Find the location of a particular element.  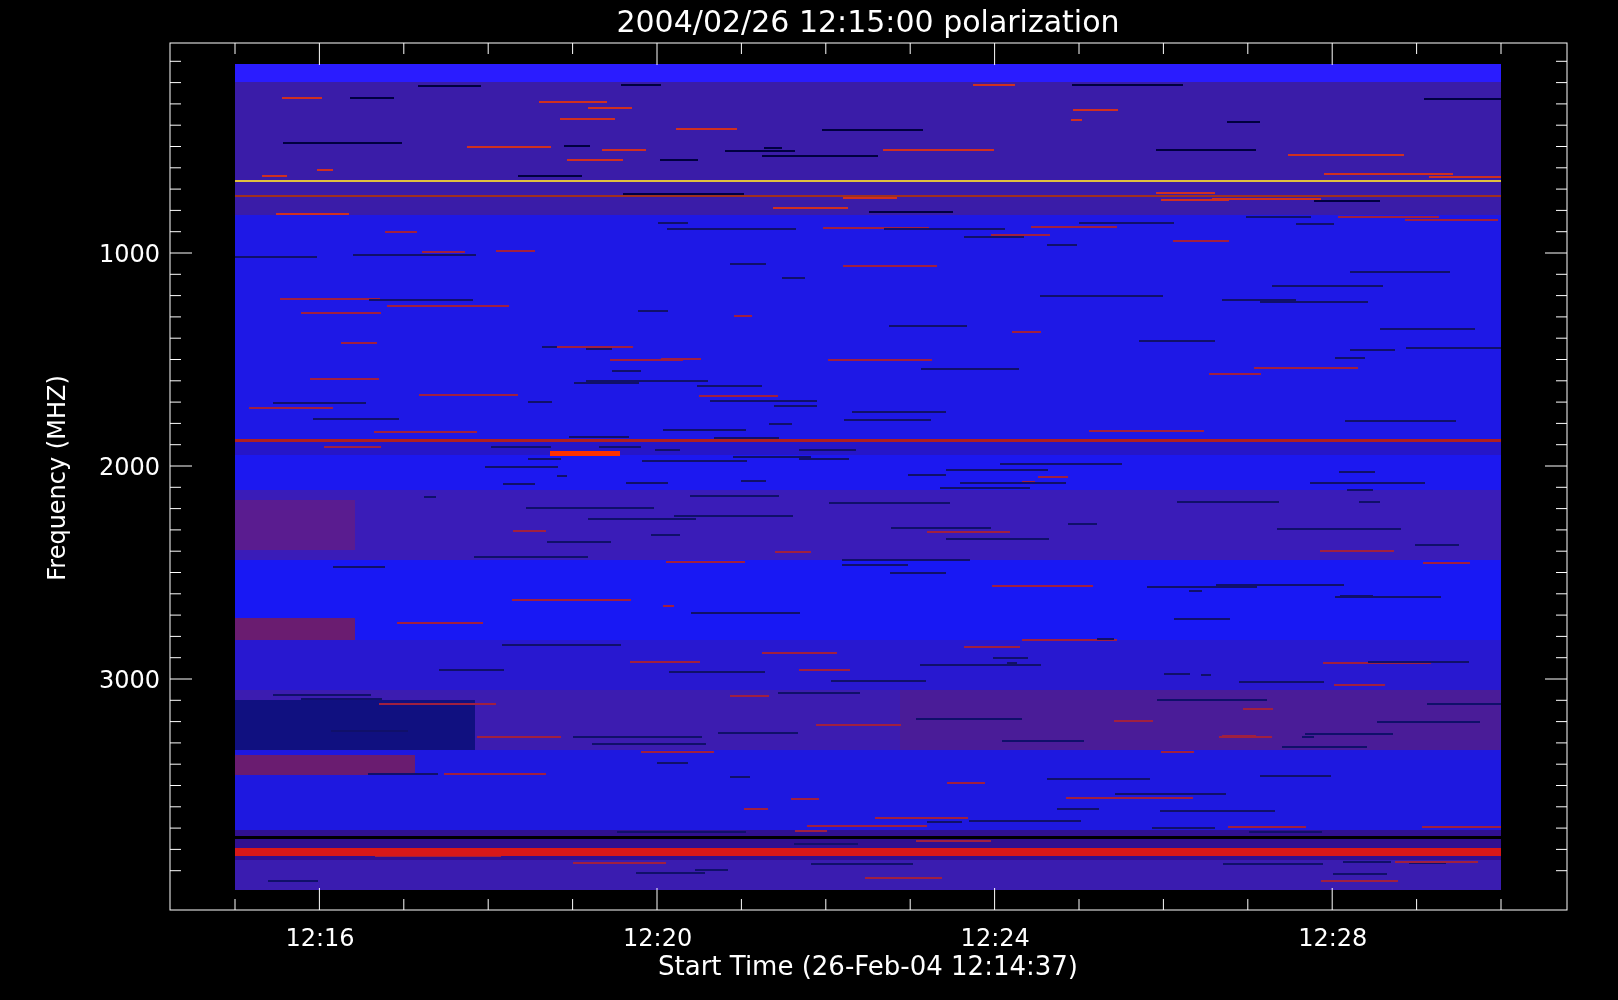

y-axis-title: Frequency (MHZ) is located at coordinates (57, 478).